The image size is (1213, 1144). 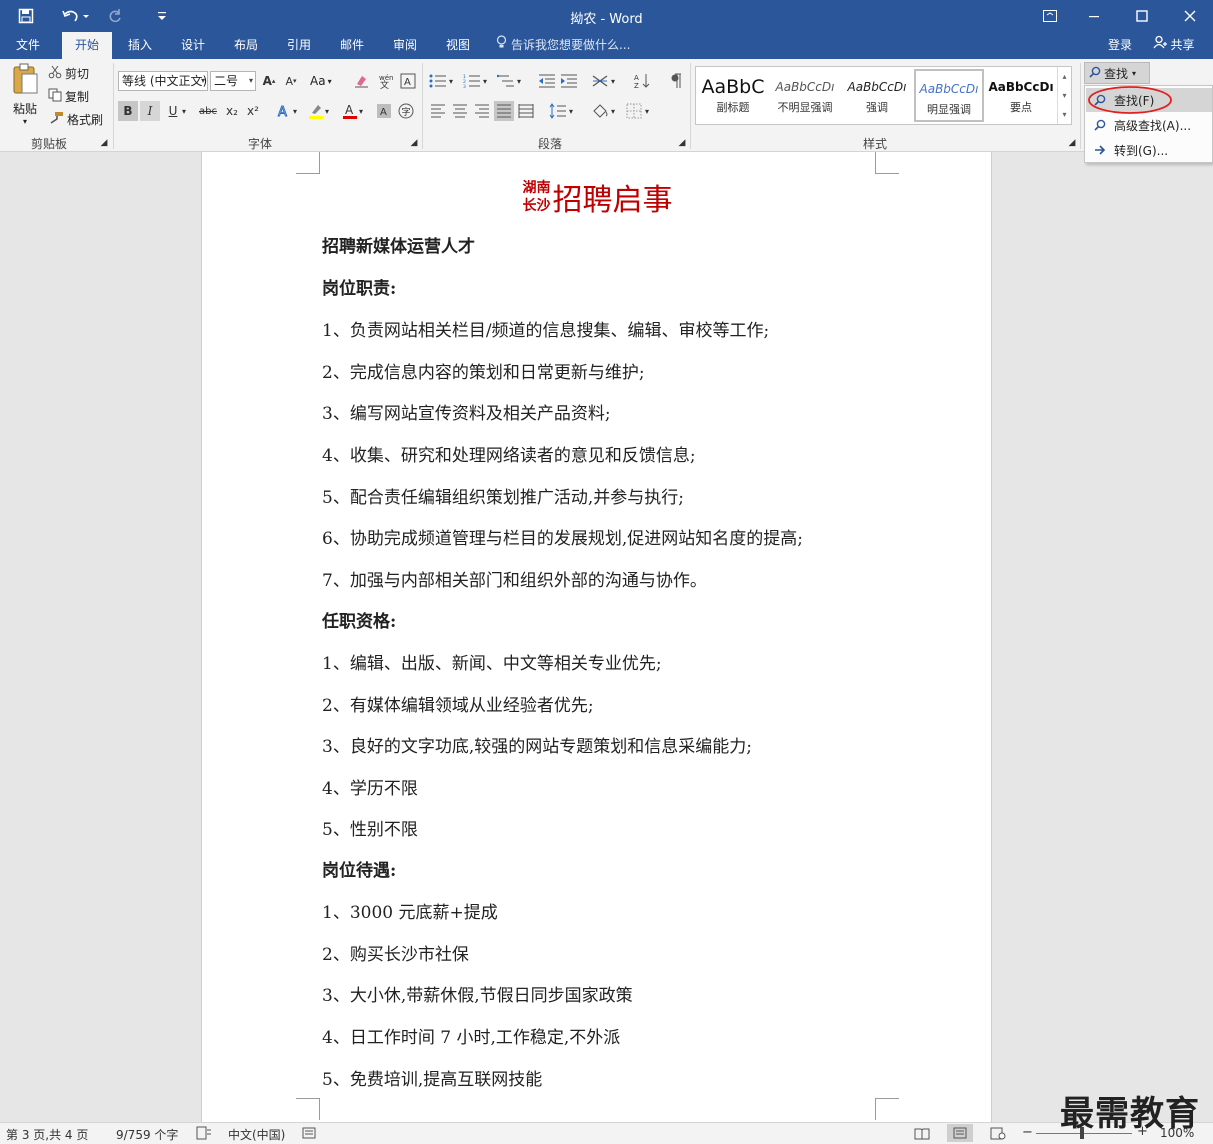 What do you see at coordinates (25, 95) in the screenshot?
I see `paste-button: 粘贴 ▾` at bounding box center [25, 95].